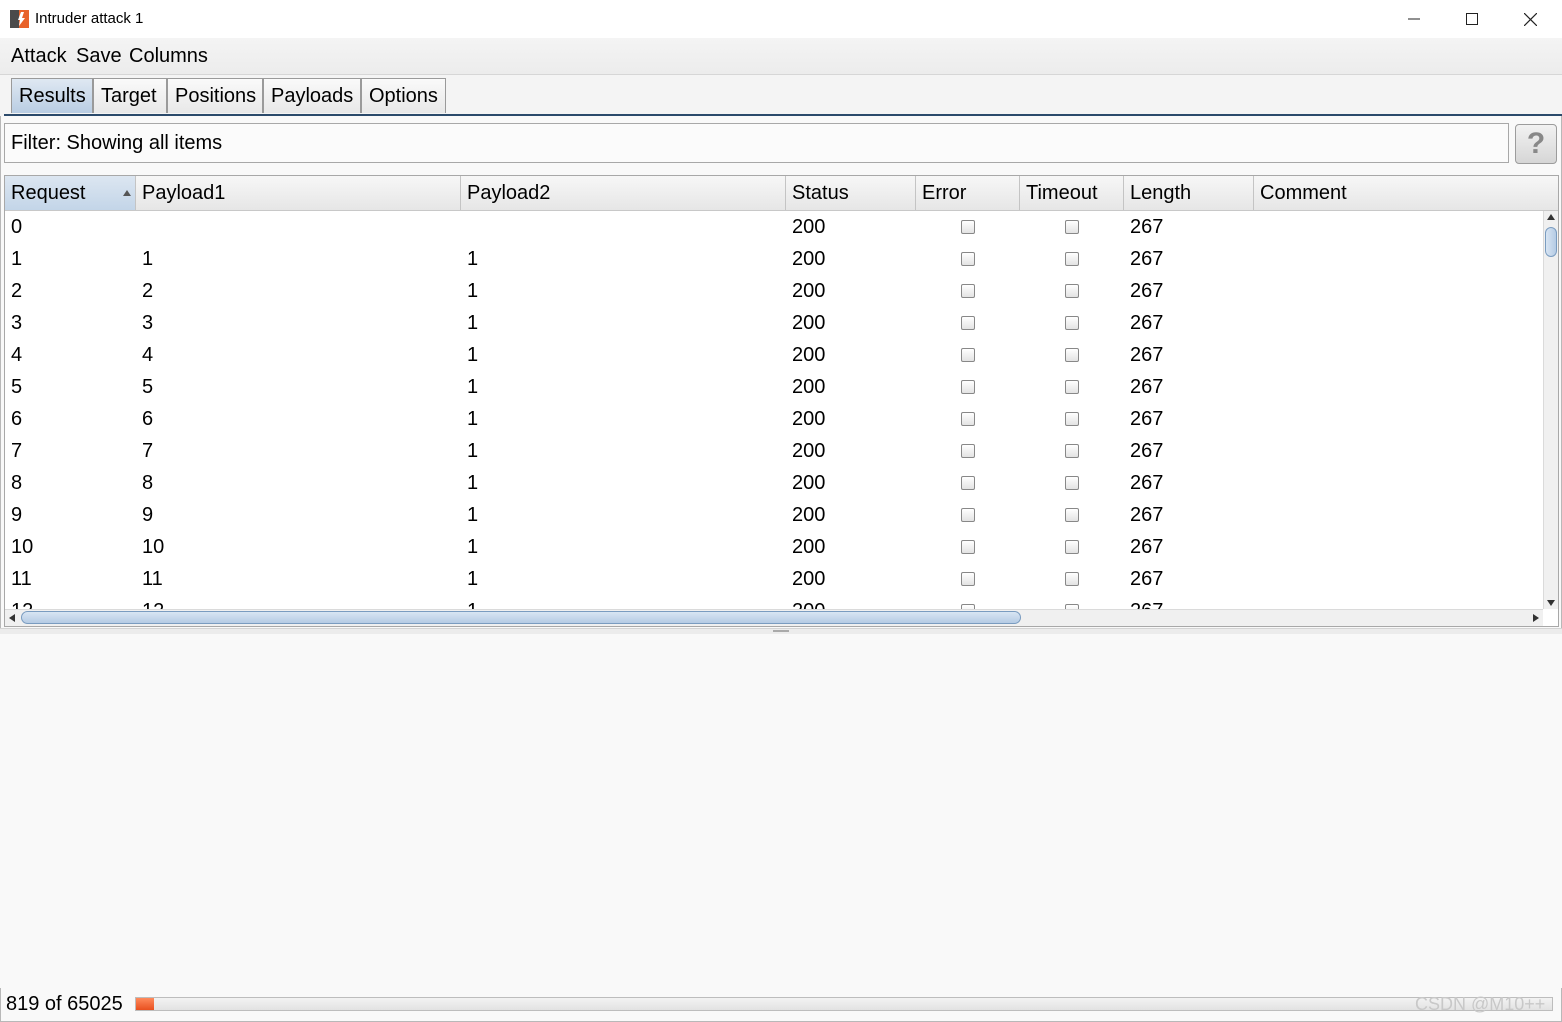 The image size is (1562, 1022). What do you see at coordinates (148, 323) in the screenshot?
I see `cell-payload1: 3` at bounding box center [148, 323].